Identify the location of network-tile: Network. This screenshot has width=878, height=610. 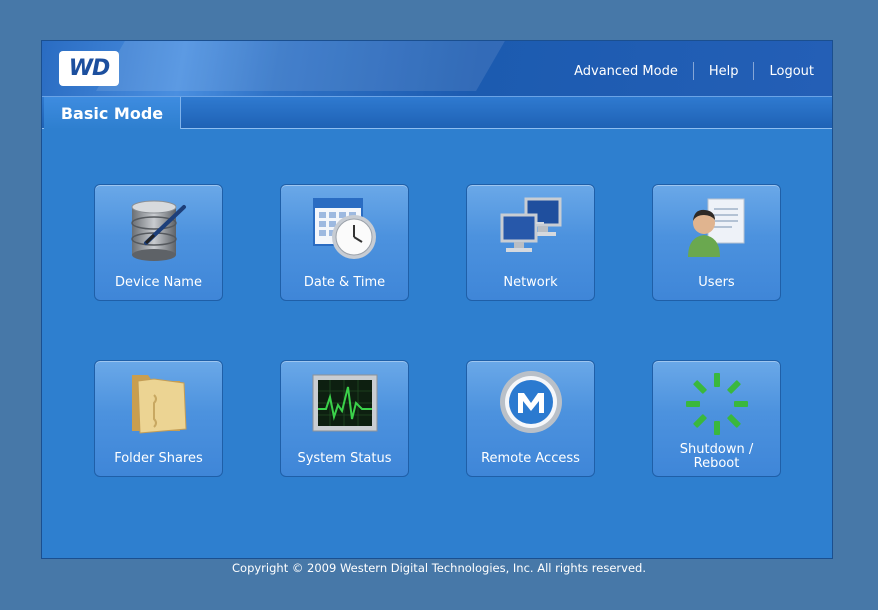
(530, 242).